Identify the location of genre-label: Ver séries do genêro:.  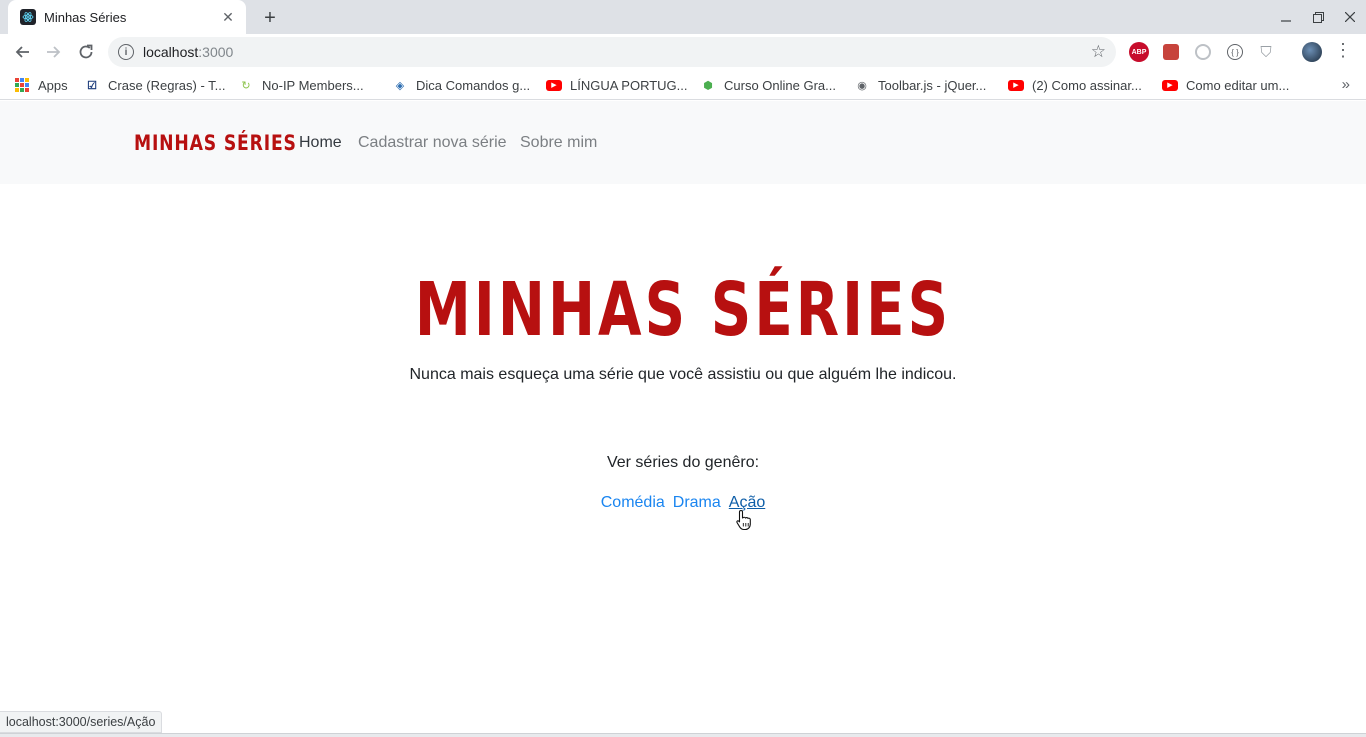
(683, 462).